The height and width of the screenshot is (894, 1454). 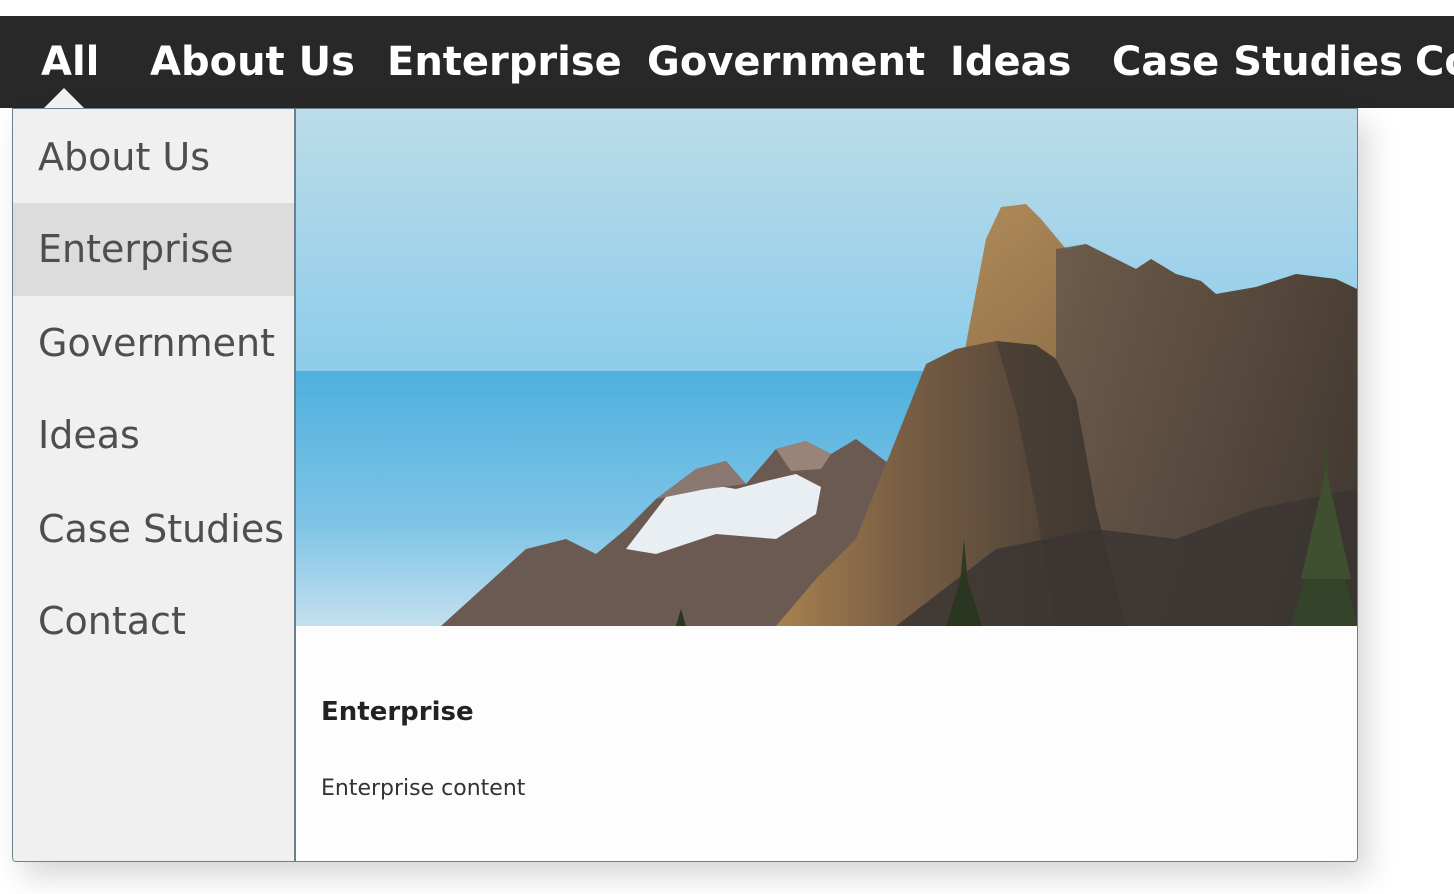 What do you see at coordinates (727, 8) in the screenshot?
I see `top-strip` at bounding box center [727, 8].